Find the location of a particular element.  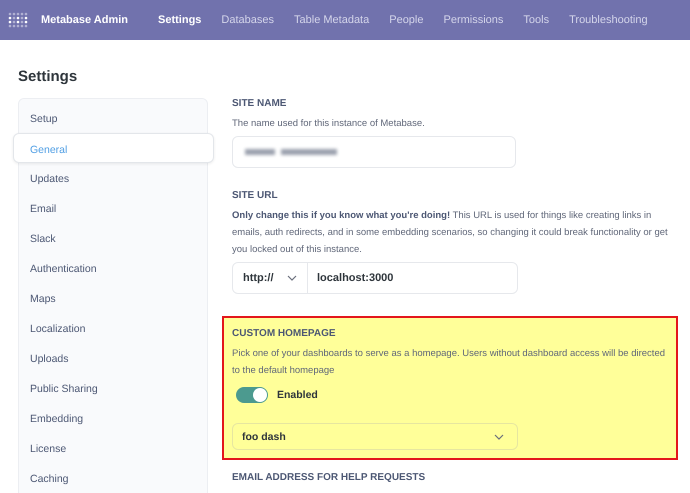

protocol-dropdown: http:// is located at coordinates (270, 278).